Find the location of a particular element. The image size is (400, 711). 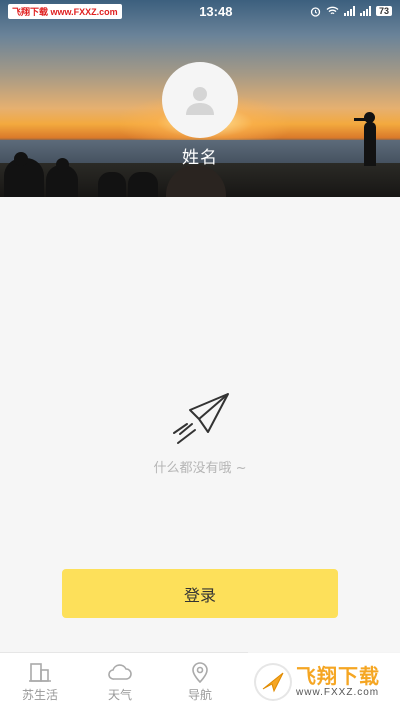

nav-item-label: 导航 is located at coordinates (199, 695).